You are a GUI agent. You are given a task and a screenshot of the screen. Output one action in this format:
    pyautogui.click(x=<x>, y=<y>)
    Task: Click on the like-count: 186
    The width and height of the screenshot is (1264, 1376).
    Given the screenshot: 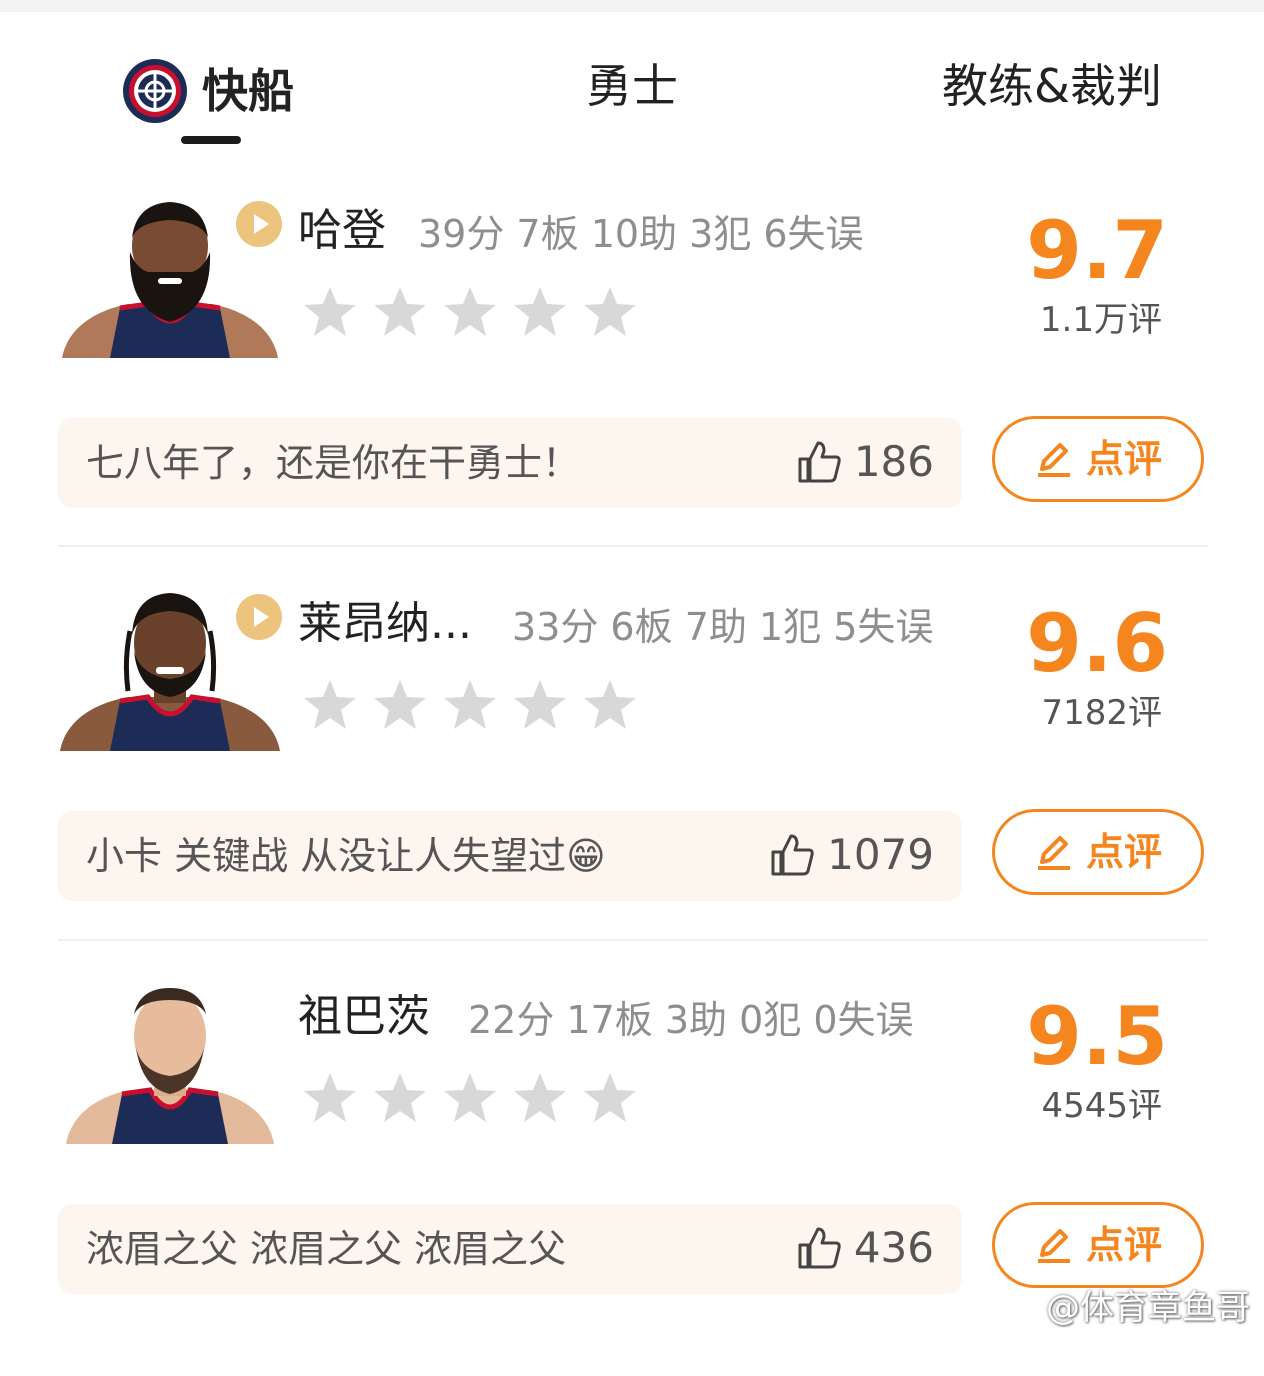 What is the action you would take?
    pyautogui.click(x=893, y=461)
    